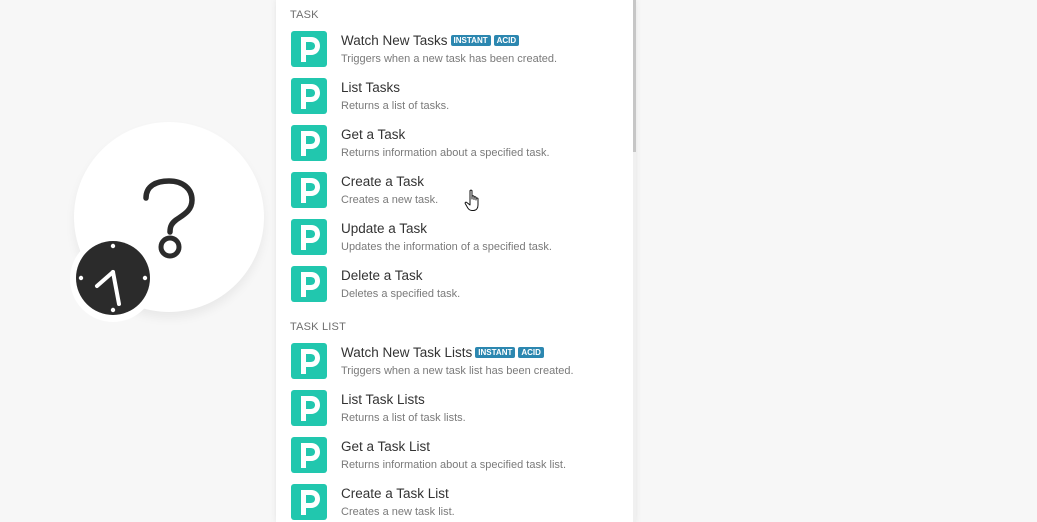  What do you see at coordinates (390, 200) in the screenshot?
I see `action-description: Creates a new task.` at bounding box center [390, 200].